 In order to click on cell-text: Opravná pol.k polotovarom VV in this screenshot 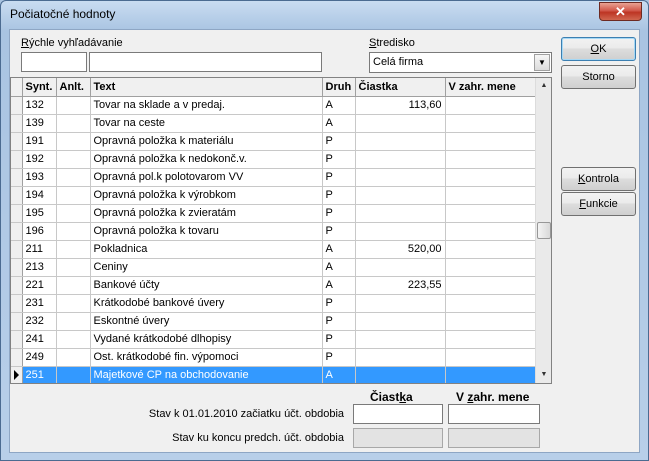, I will do `click(206, 177)`.